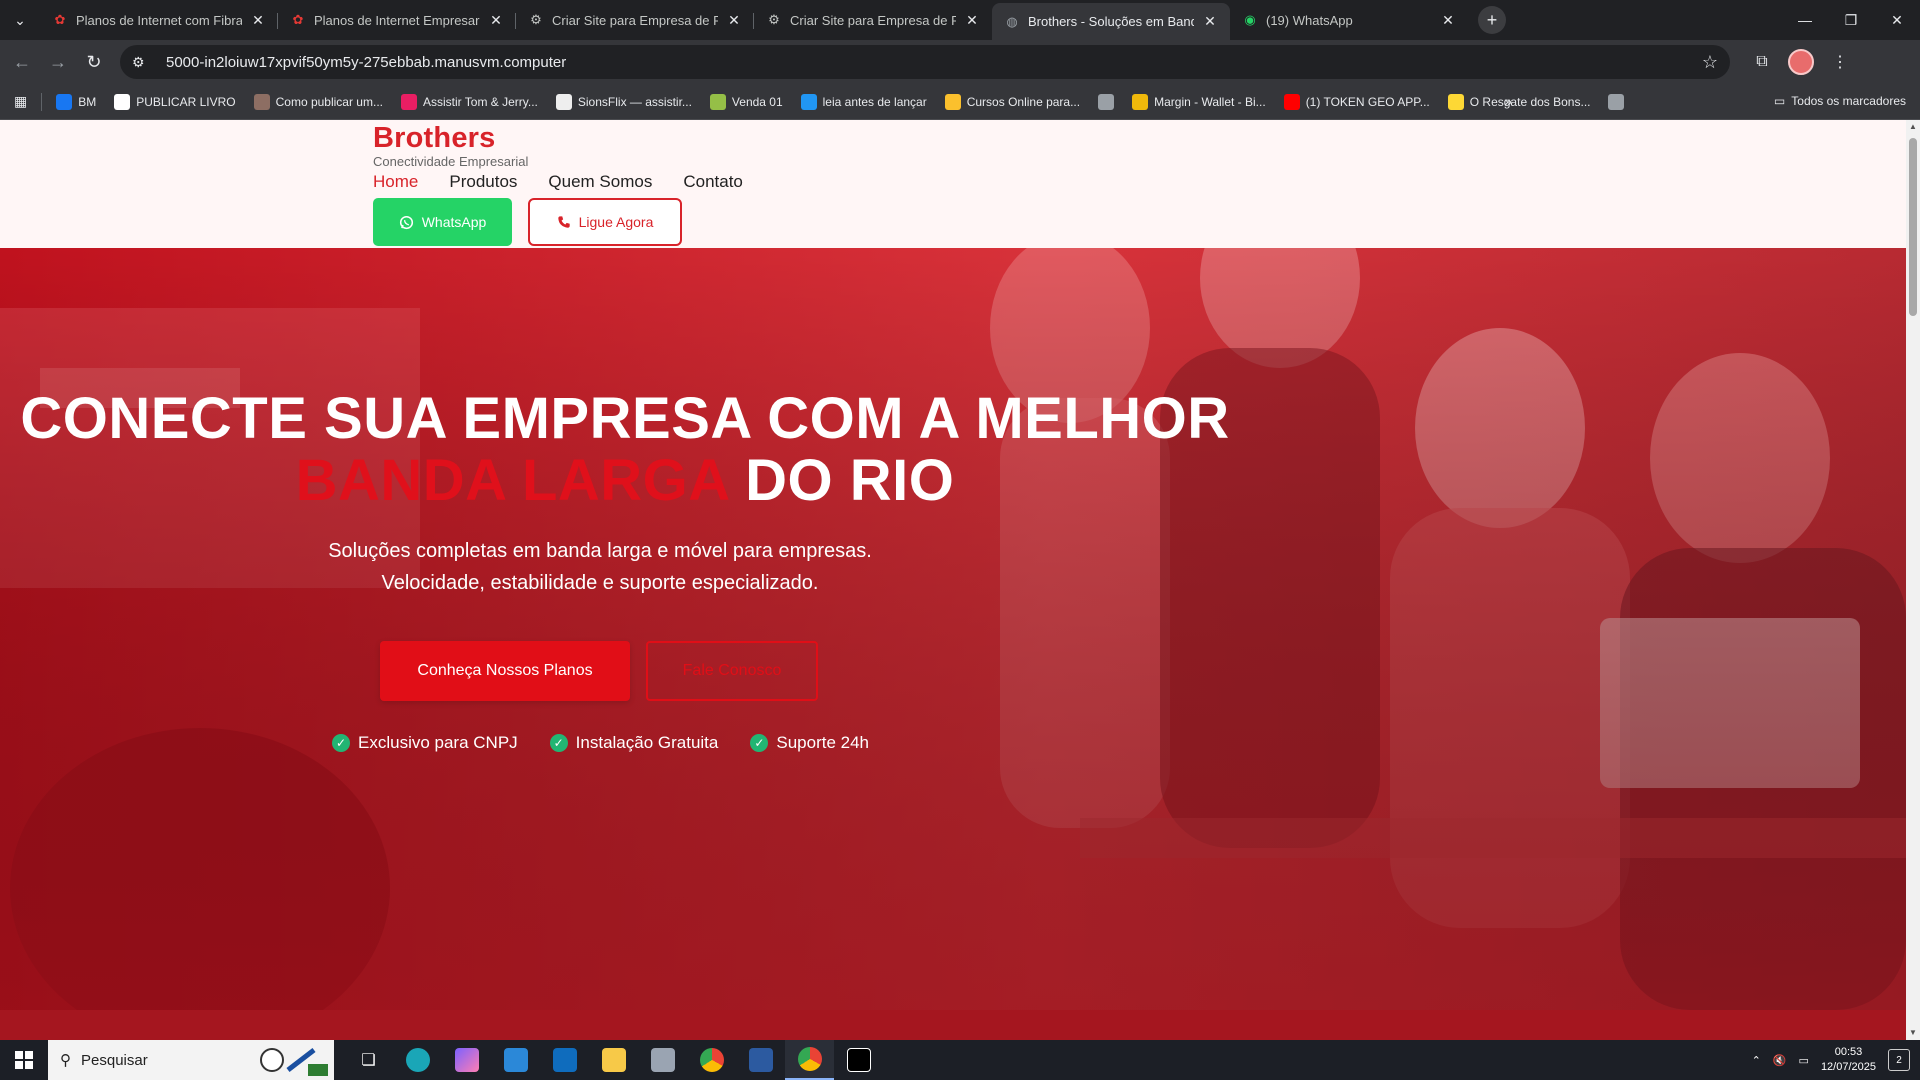  I want to click on contact-us-button: Fale Conosco, so click(732, 671).